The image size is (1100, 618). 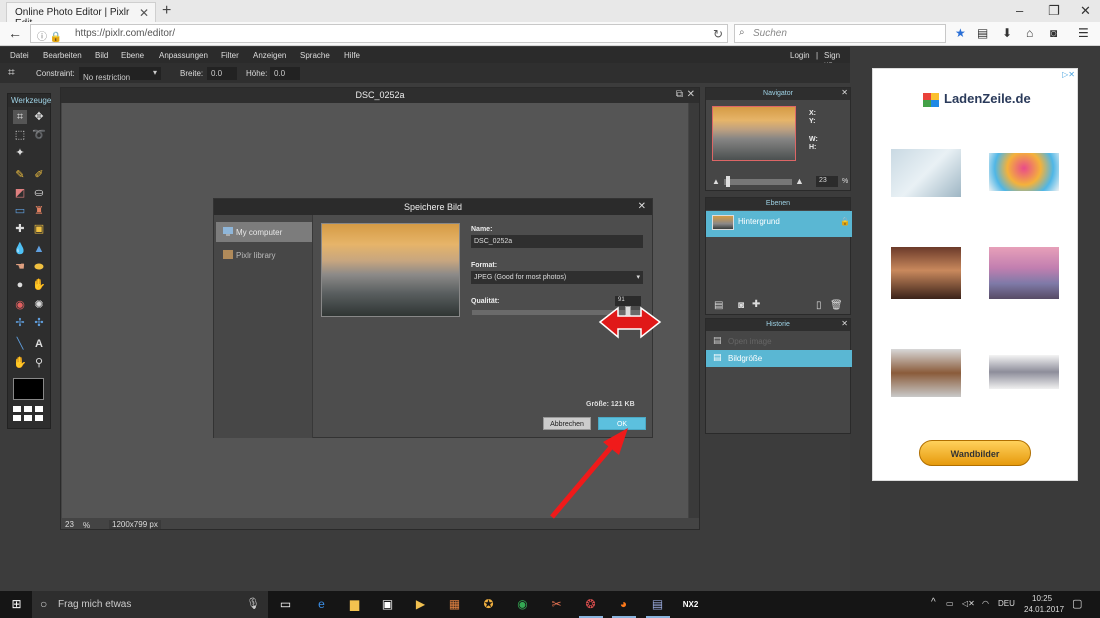 What do you see at coordinates (1083, 33) in the screenshot?
I see `menu-icon: ☰` at bounding box center [1083, 33].